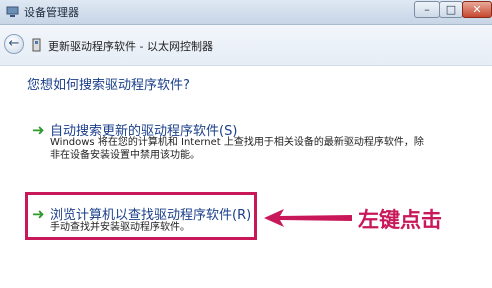 This screenshot has height=288, width=492. What do you see at coordinates (451, 9) in the screenshot?
I see `maximize-button: □` at bounding box center [451, 9].